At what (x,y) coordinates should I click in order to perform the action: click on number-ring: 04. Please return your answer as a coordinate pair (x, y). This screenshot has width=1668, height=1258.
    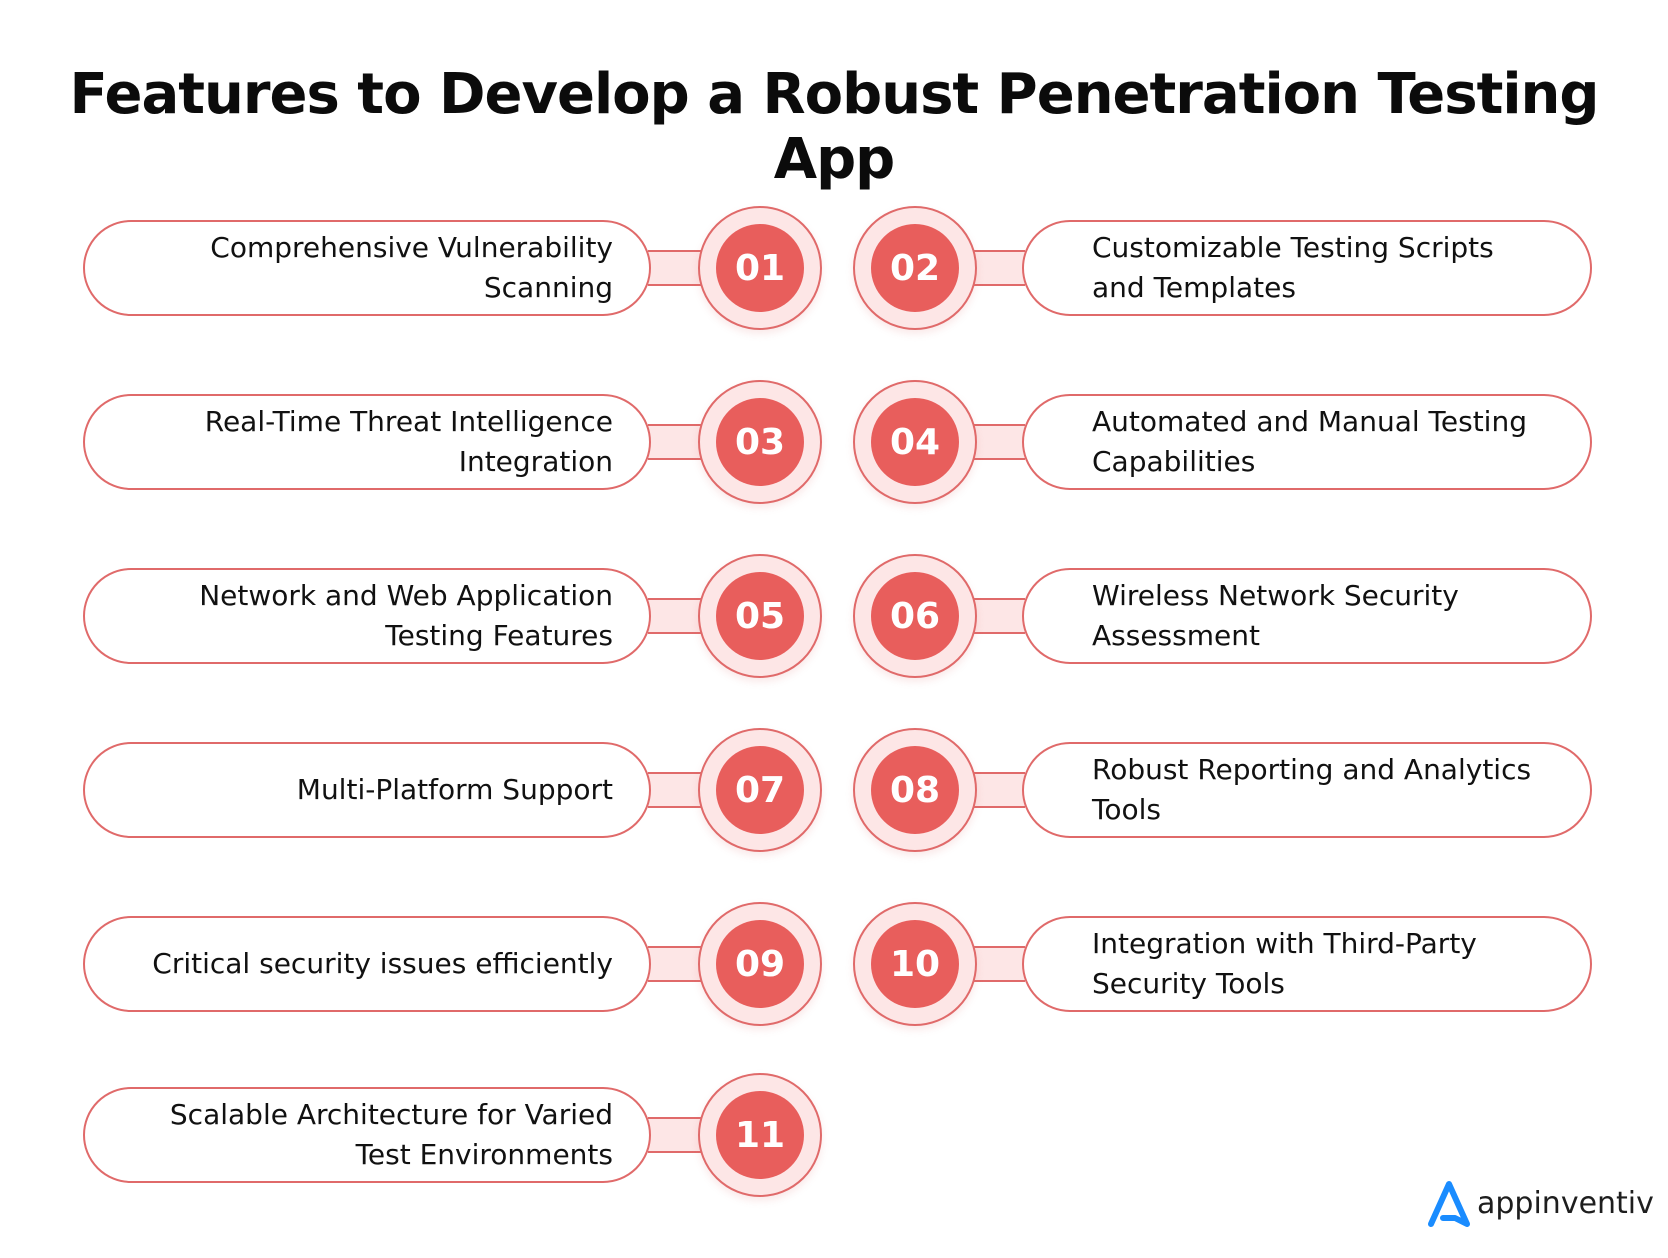
    Looking at the image, I should click on (915, 442).